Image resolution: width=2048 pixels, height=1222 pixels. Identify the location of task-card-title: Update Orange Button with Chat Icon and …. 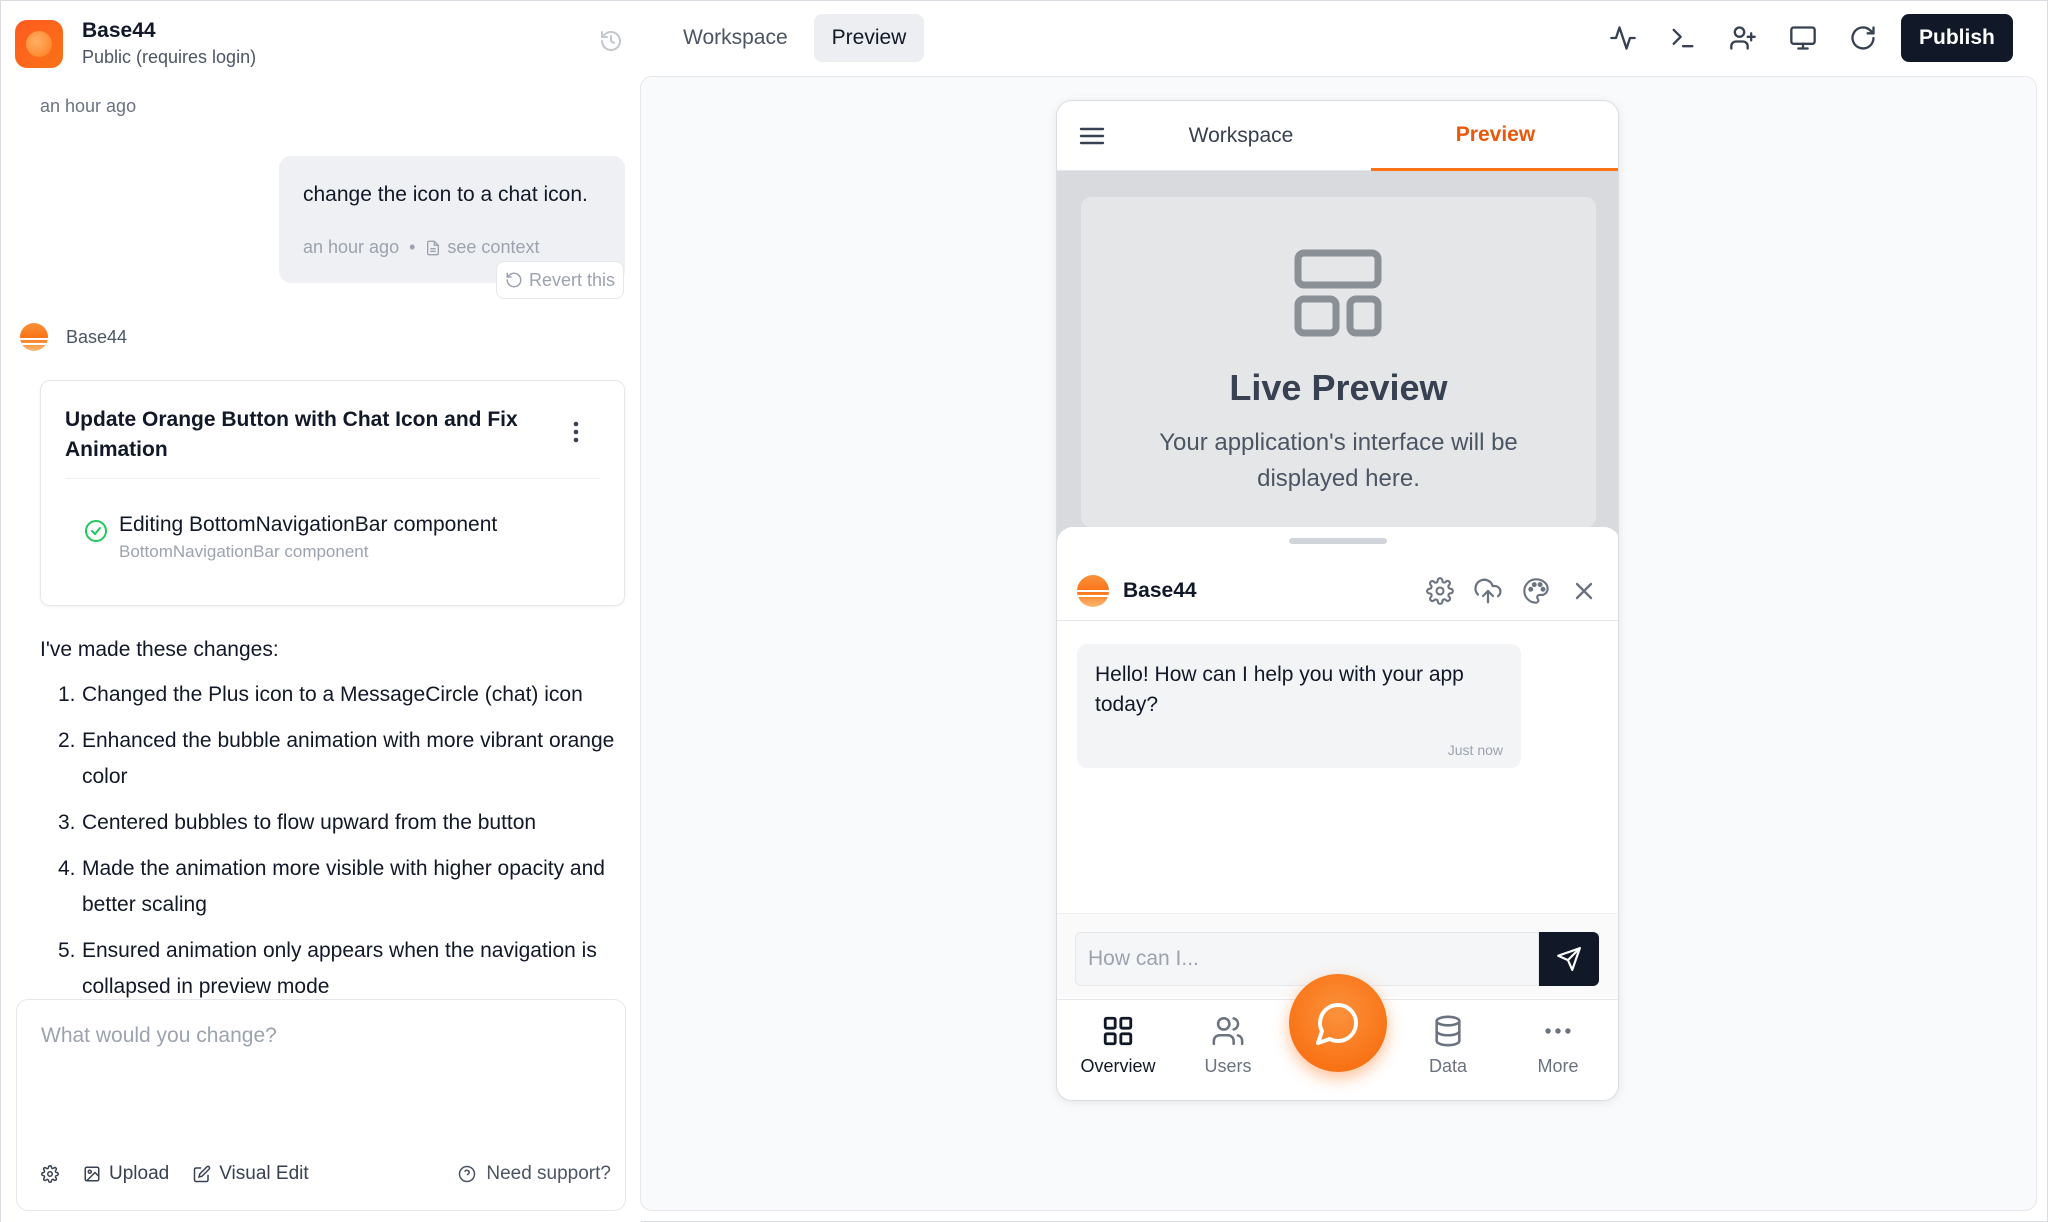
(291, 434).